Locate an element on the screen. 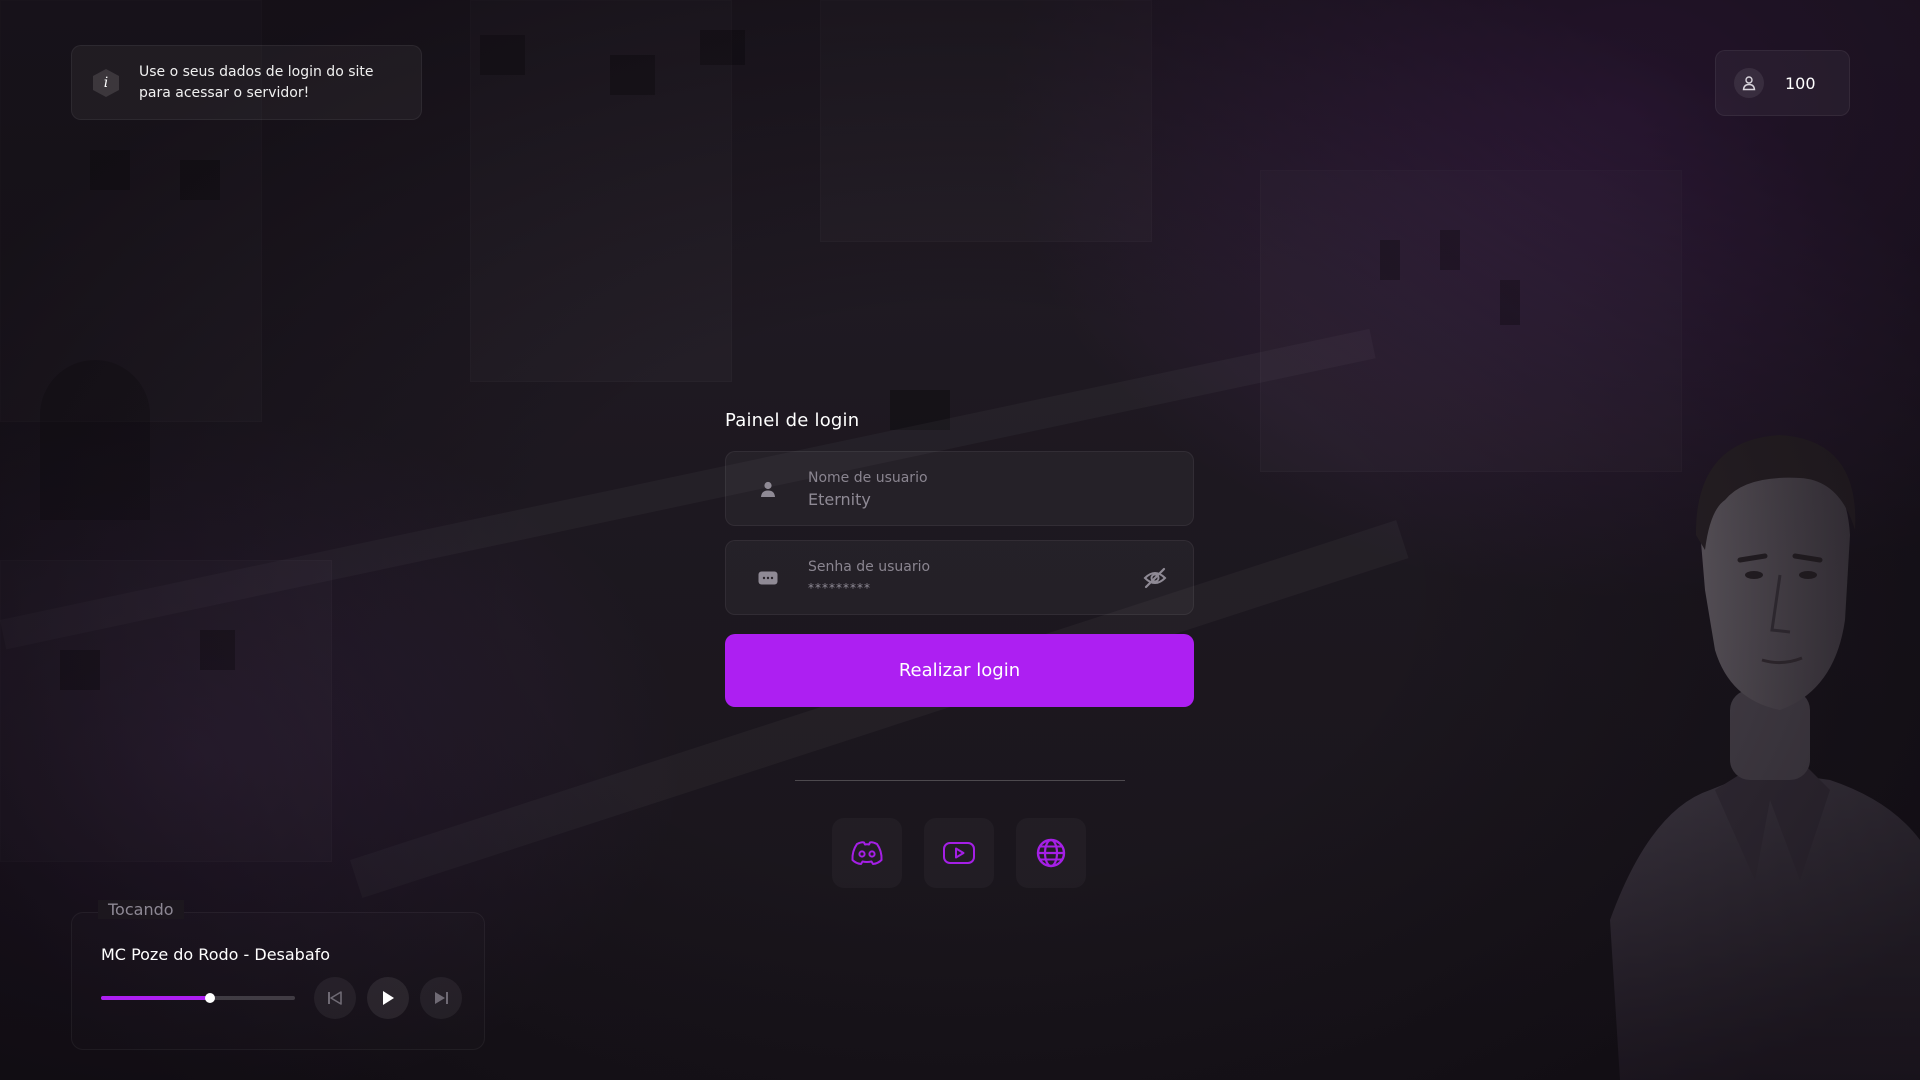 This screenshot has height=1080, width=1920. previous-button is located at coordinates (335, 998).